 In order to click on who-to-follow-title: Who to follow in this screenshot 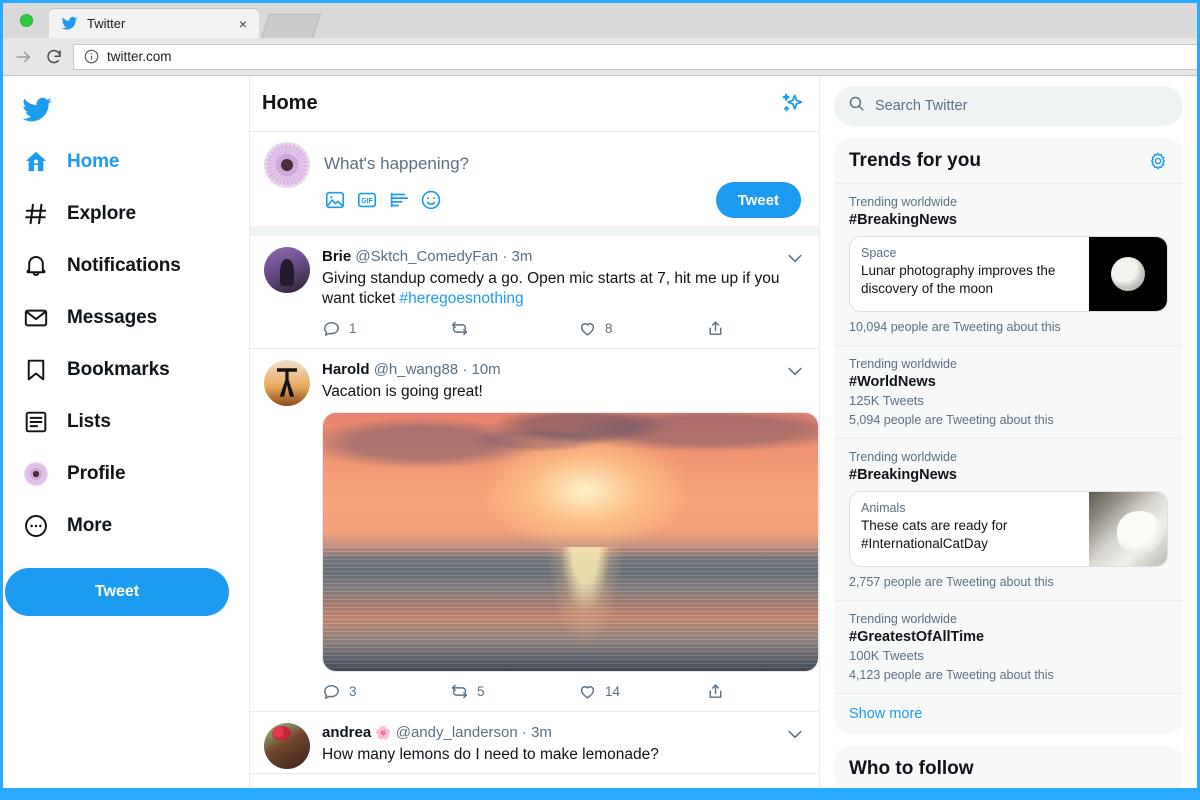, I will do `click(911, 768)`.